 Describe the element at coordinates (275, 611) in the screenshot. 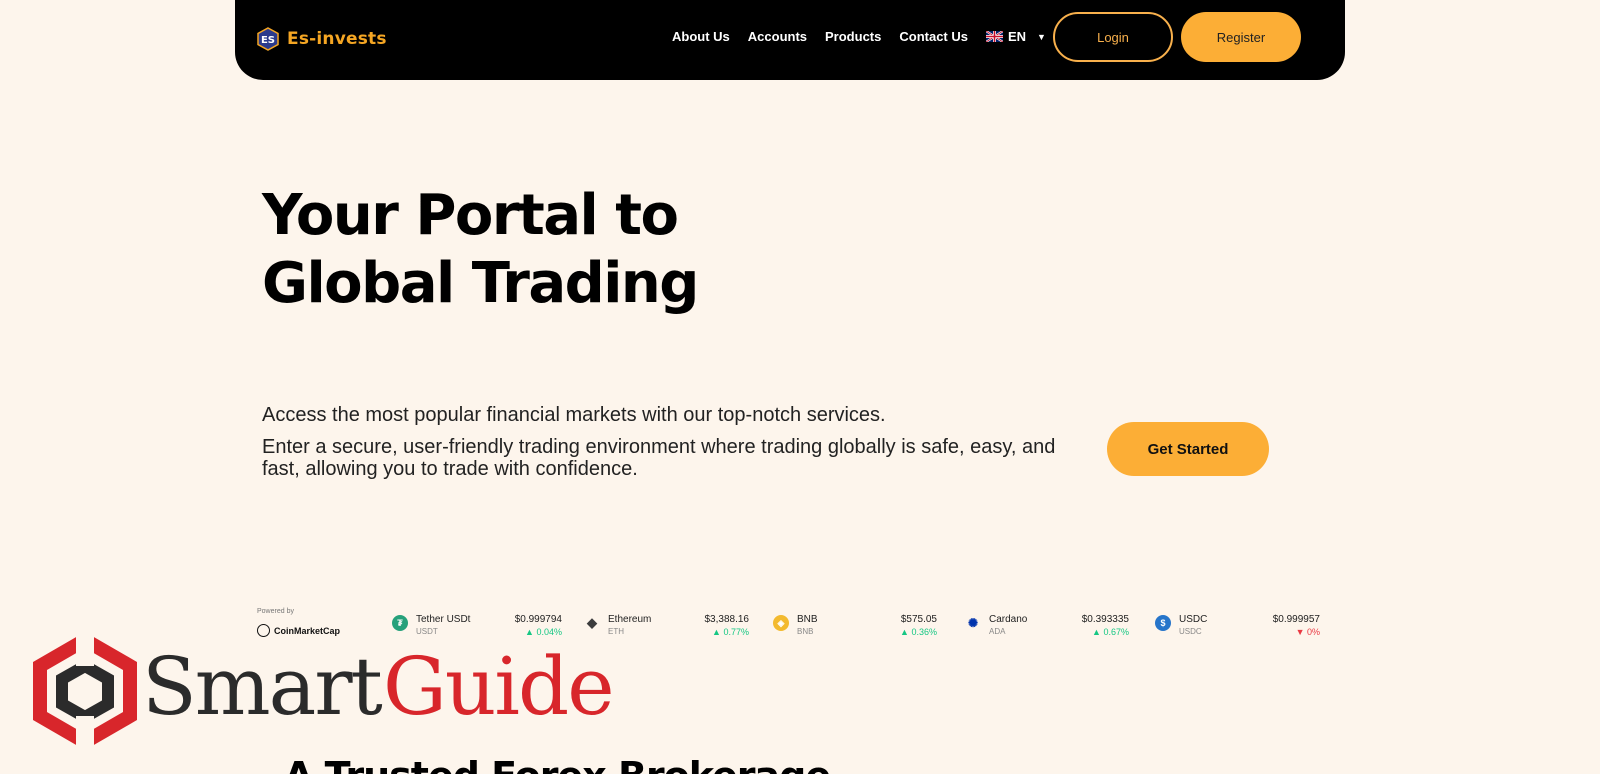

I see `powered-by-label: Powered by` at that location.